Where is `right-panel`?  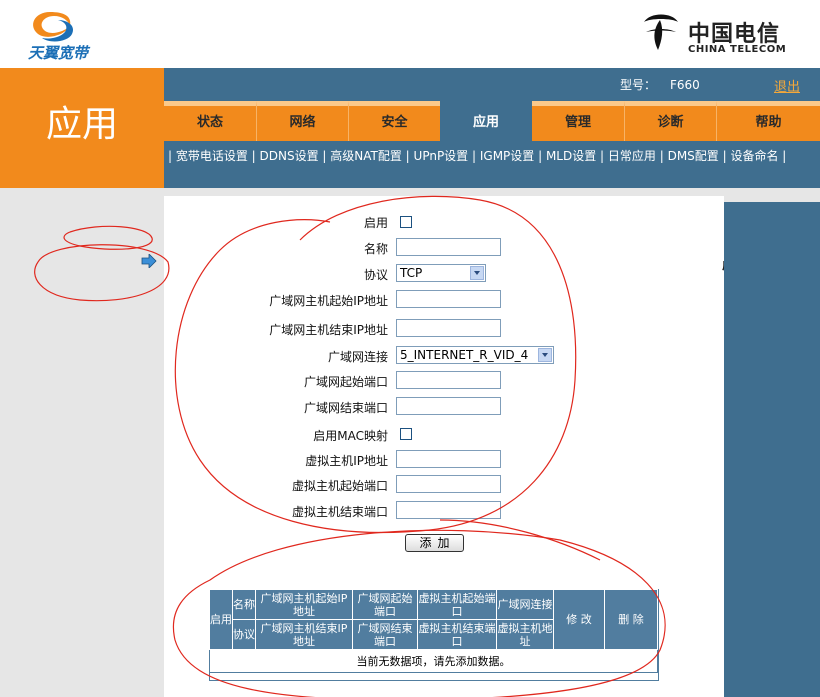 right-panel is located at coordinates (772, 449).